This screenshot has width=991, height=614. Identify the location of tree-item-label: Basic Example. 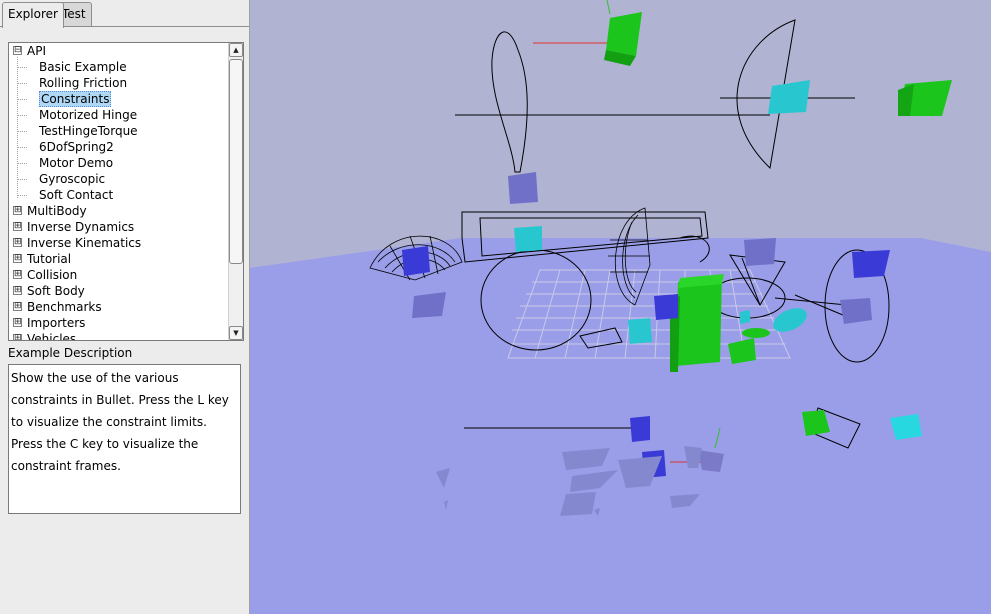
(83, 67).